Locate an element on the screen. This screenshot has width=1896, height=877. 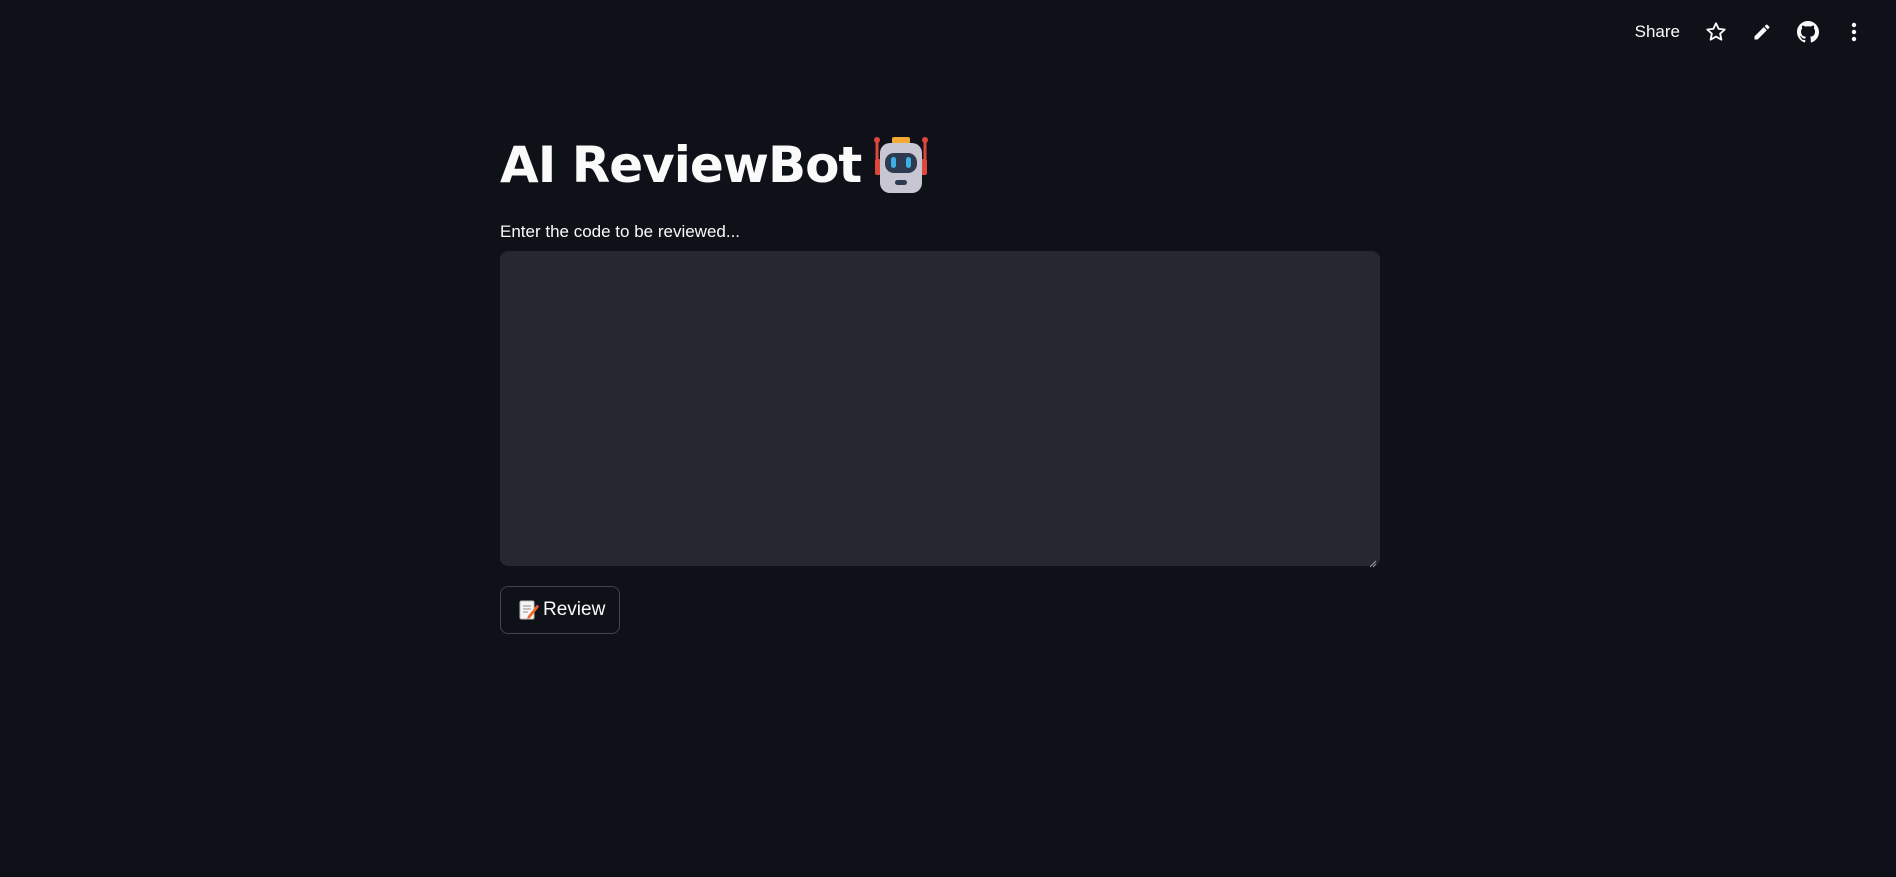
memo-icon is located at coordinates (529, 610).